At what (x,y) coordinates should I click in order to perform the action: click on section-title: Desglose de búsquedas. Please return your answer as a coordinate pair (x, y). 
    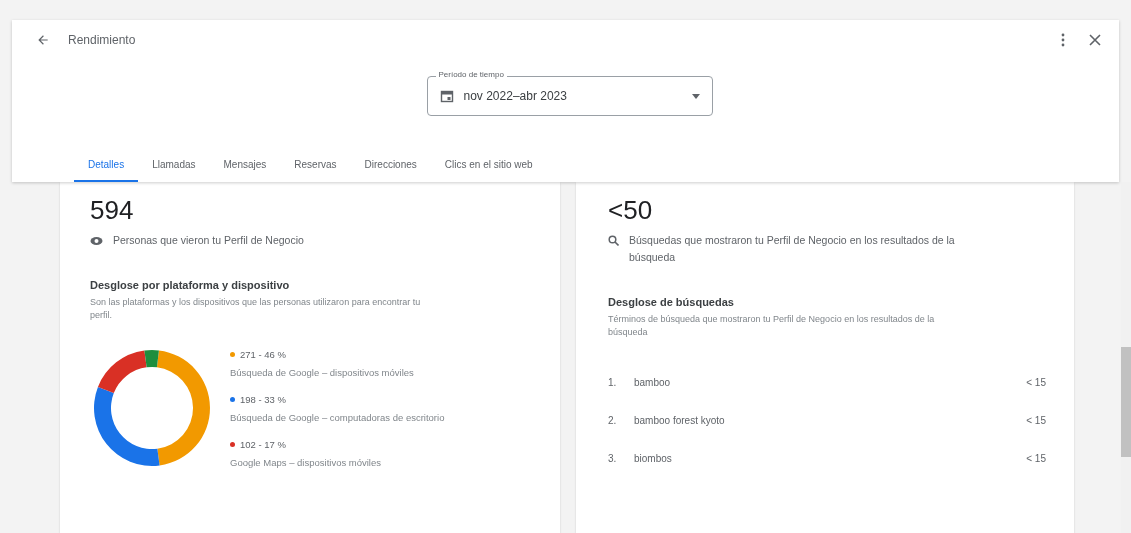
    Looking at the image, I should click on (671, 302).